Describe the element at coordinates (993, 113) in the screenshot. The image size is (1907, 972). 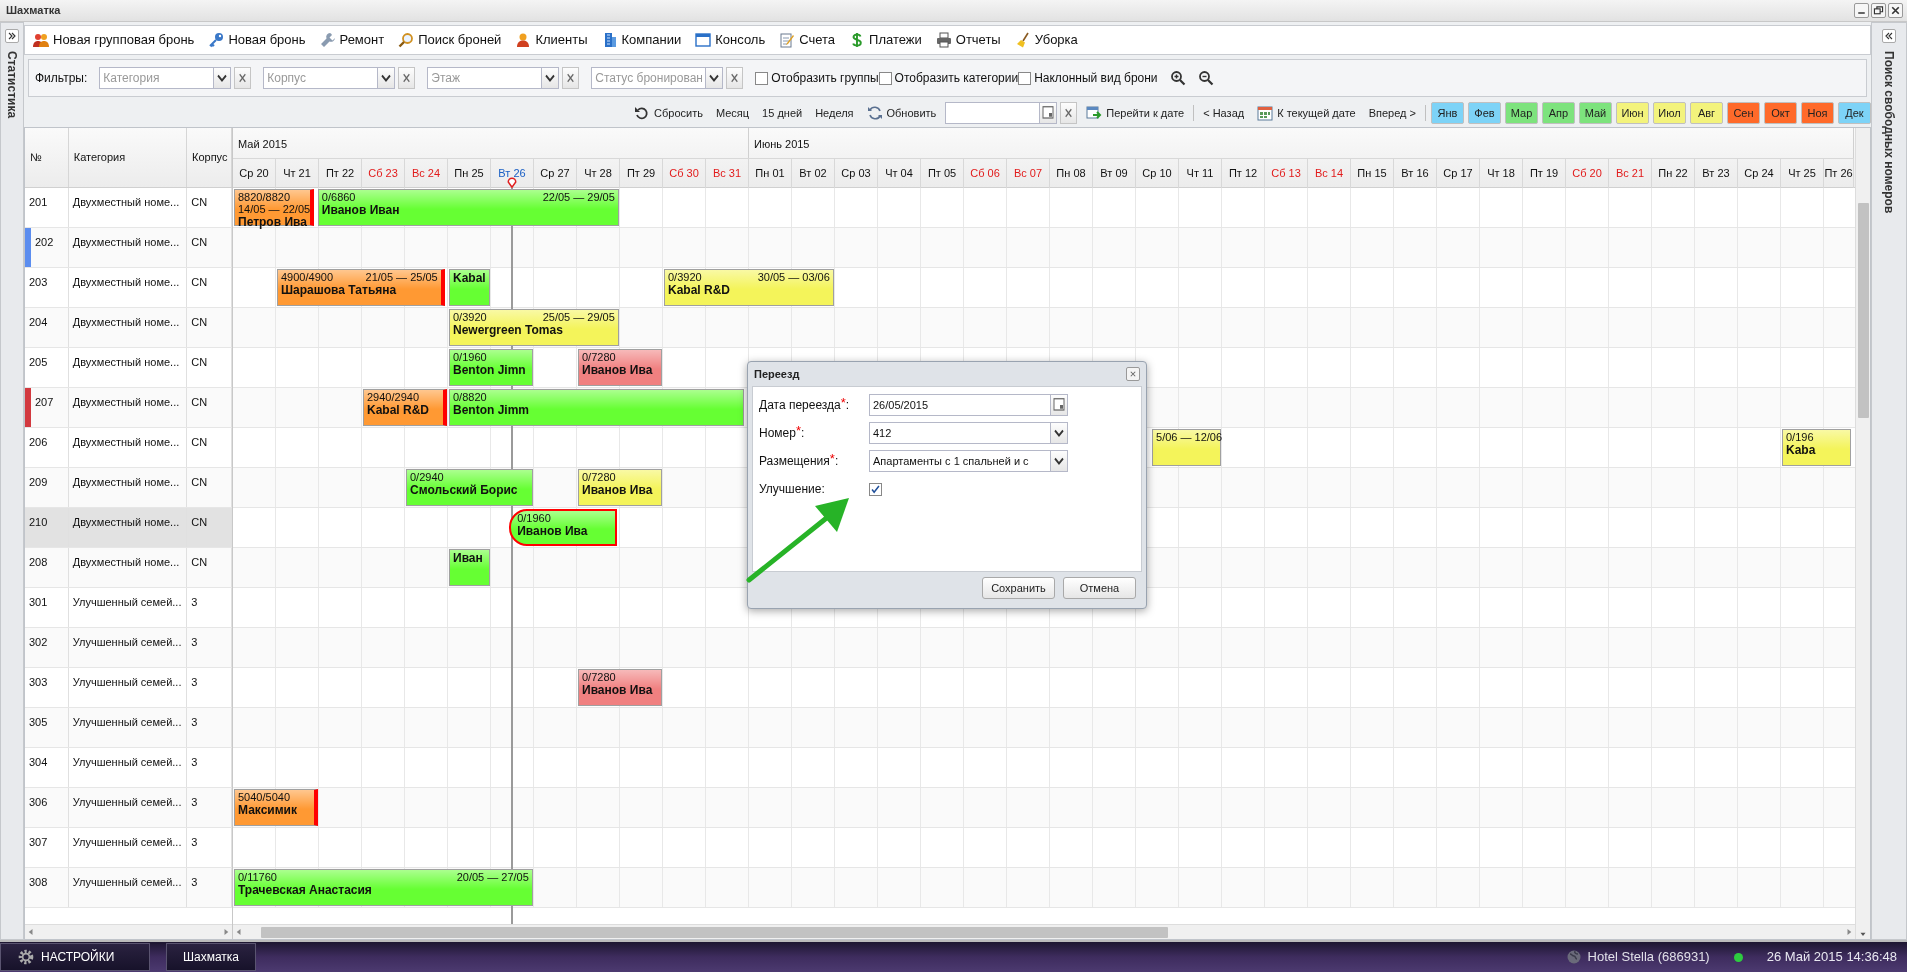
I see `date-field` at that location.